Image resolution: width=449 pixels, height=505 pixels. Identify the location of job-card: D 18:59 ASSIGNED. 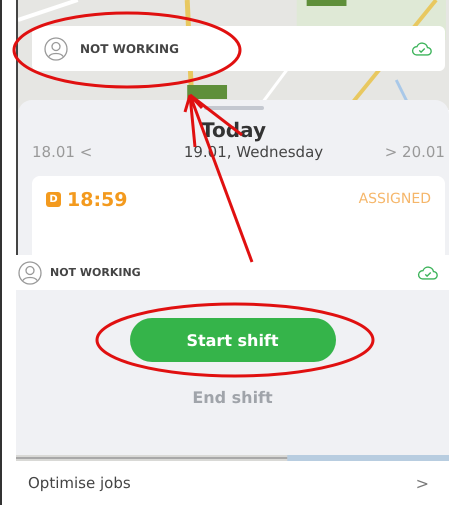
(238, 215).